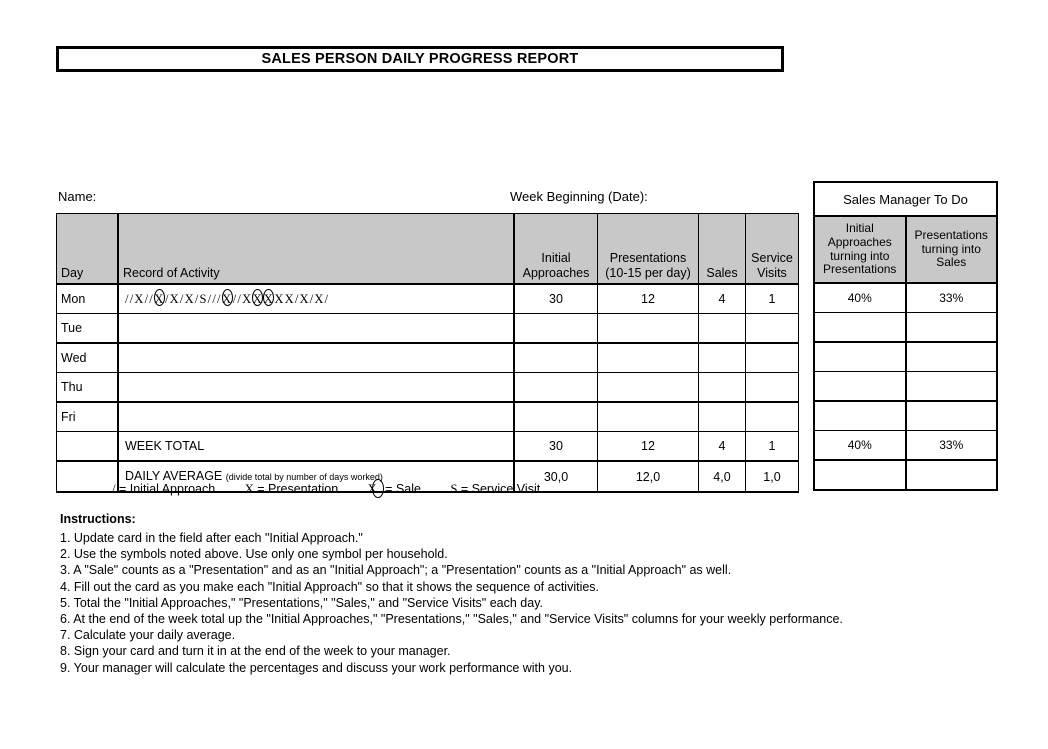  What do you see at coordinates (87, 476) in the screenshot?
I see `cell-day-empty` at bounding box center [87, 476].